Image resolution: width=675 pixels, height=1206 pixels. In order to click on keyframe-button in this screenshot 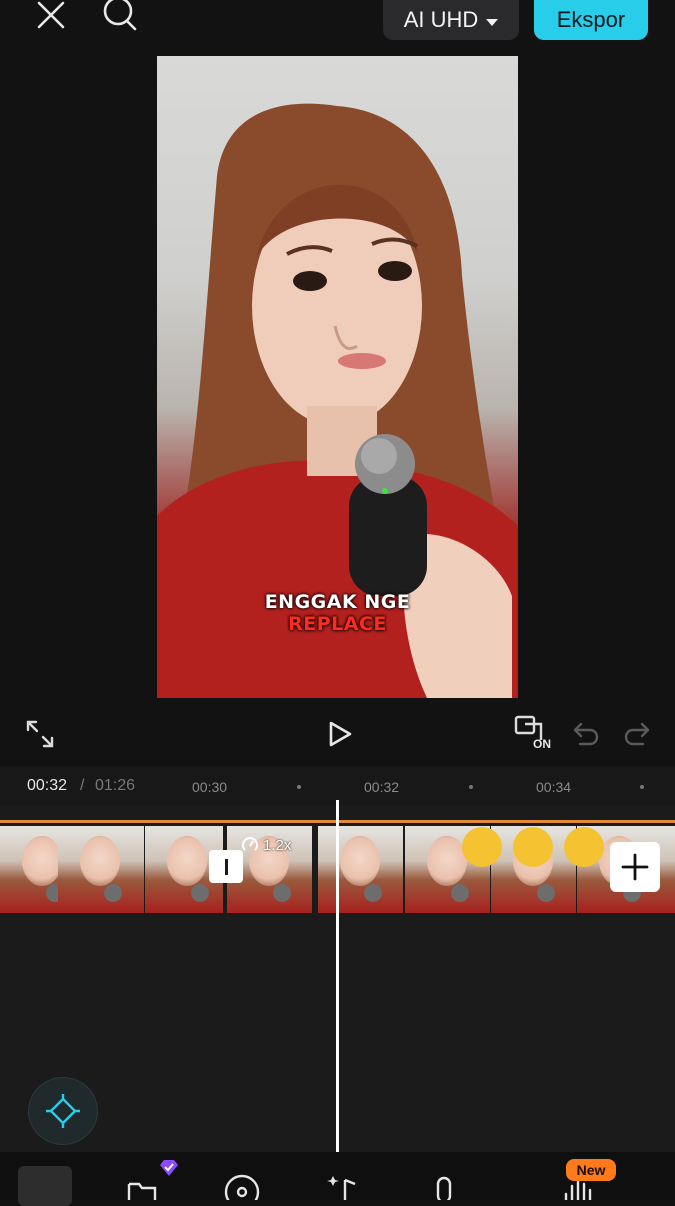, I will do `click(63, 1111)`.